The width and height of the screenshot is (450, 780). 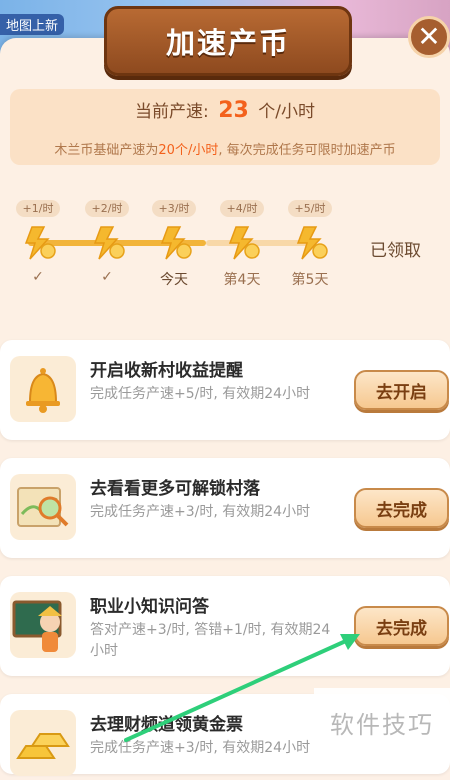 I want to click on watermark: 软件技巧, so click(x=382, y=722).